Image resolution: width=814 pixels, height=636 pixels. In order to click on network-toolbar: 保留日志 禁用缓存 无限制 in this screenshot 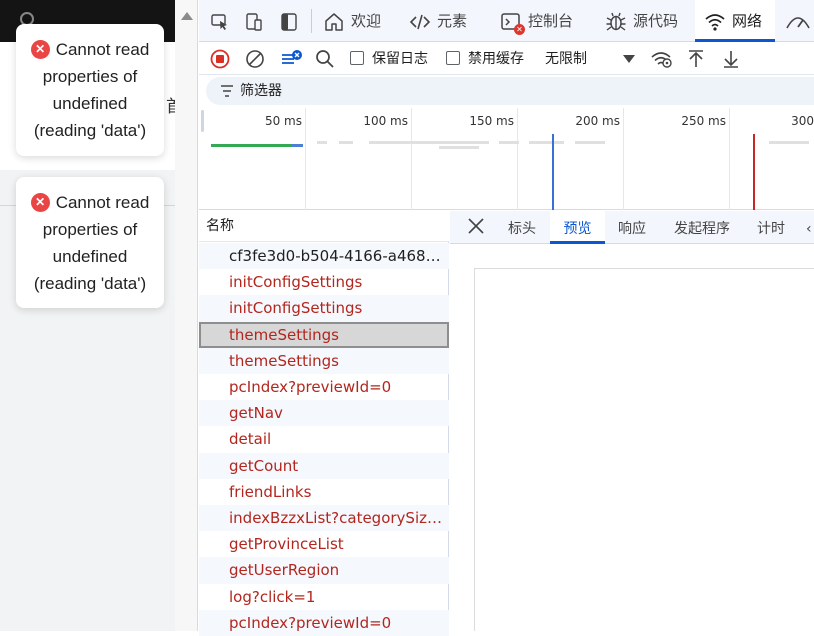, I will do `click(506, 59)`.